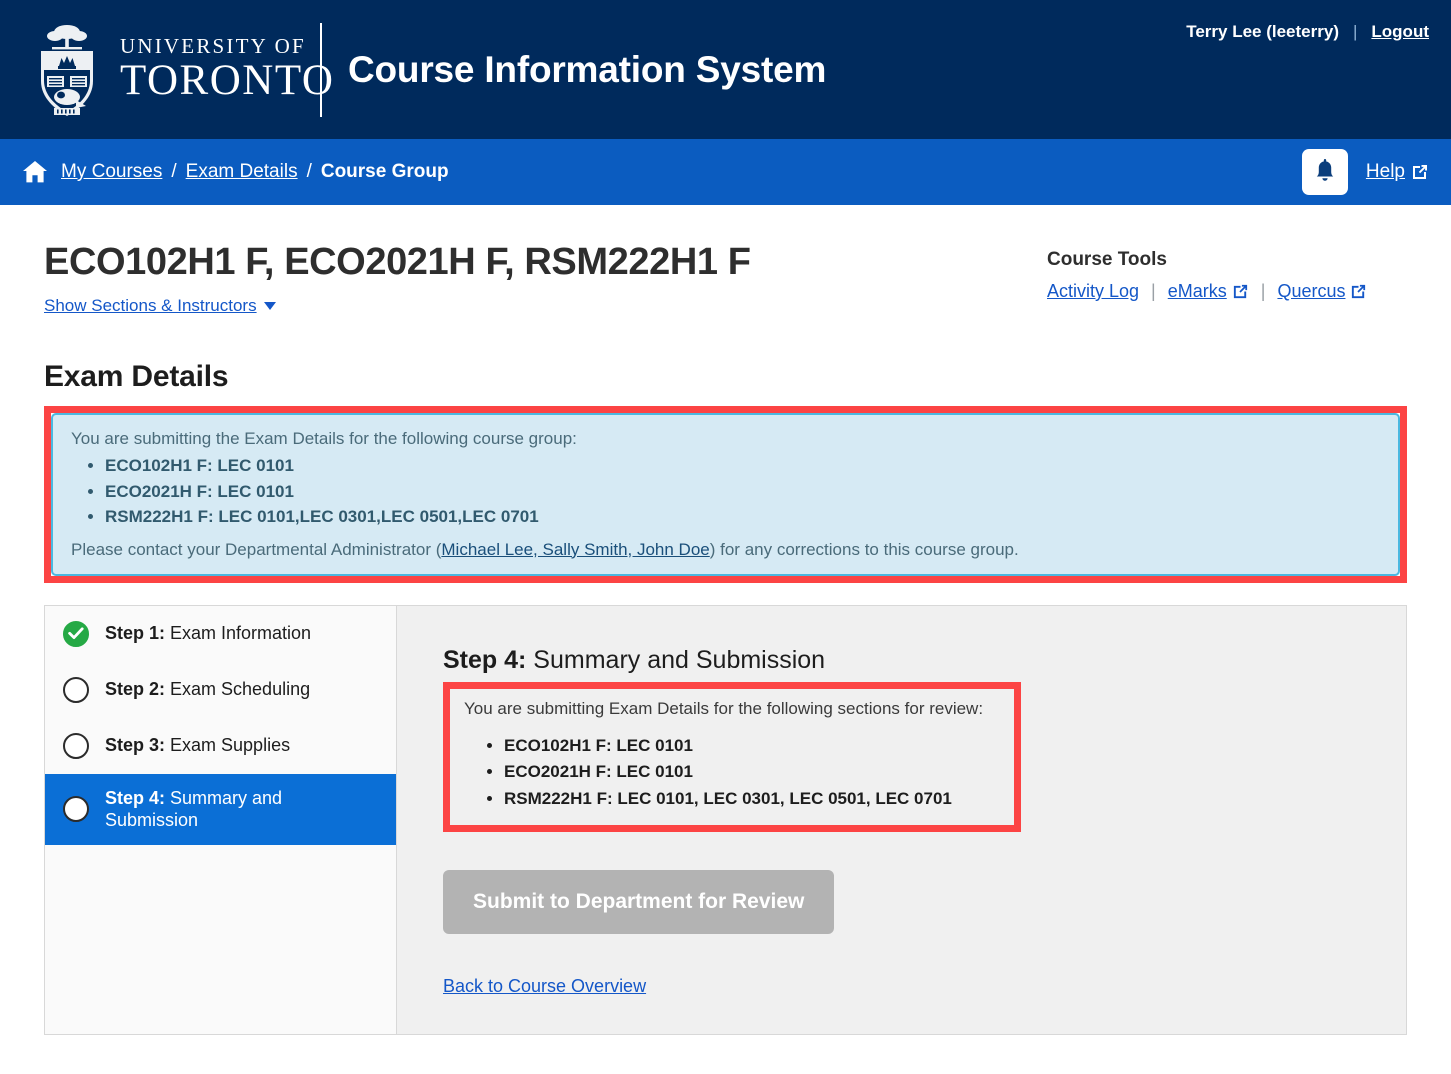 This screenshot has height=1074, width=1451. Describe the element at coordinates (213, 46) in the screenshot. I see `university-line-1: UNIVERSITY OF` at that location.